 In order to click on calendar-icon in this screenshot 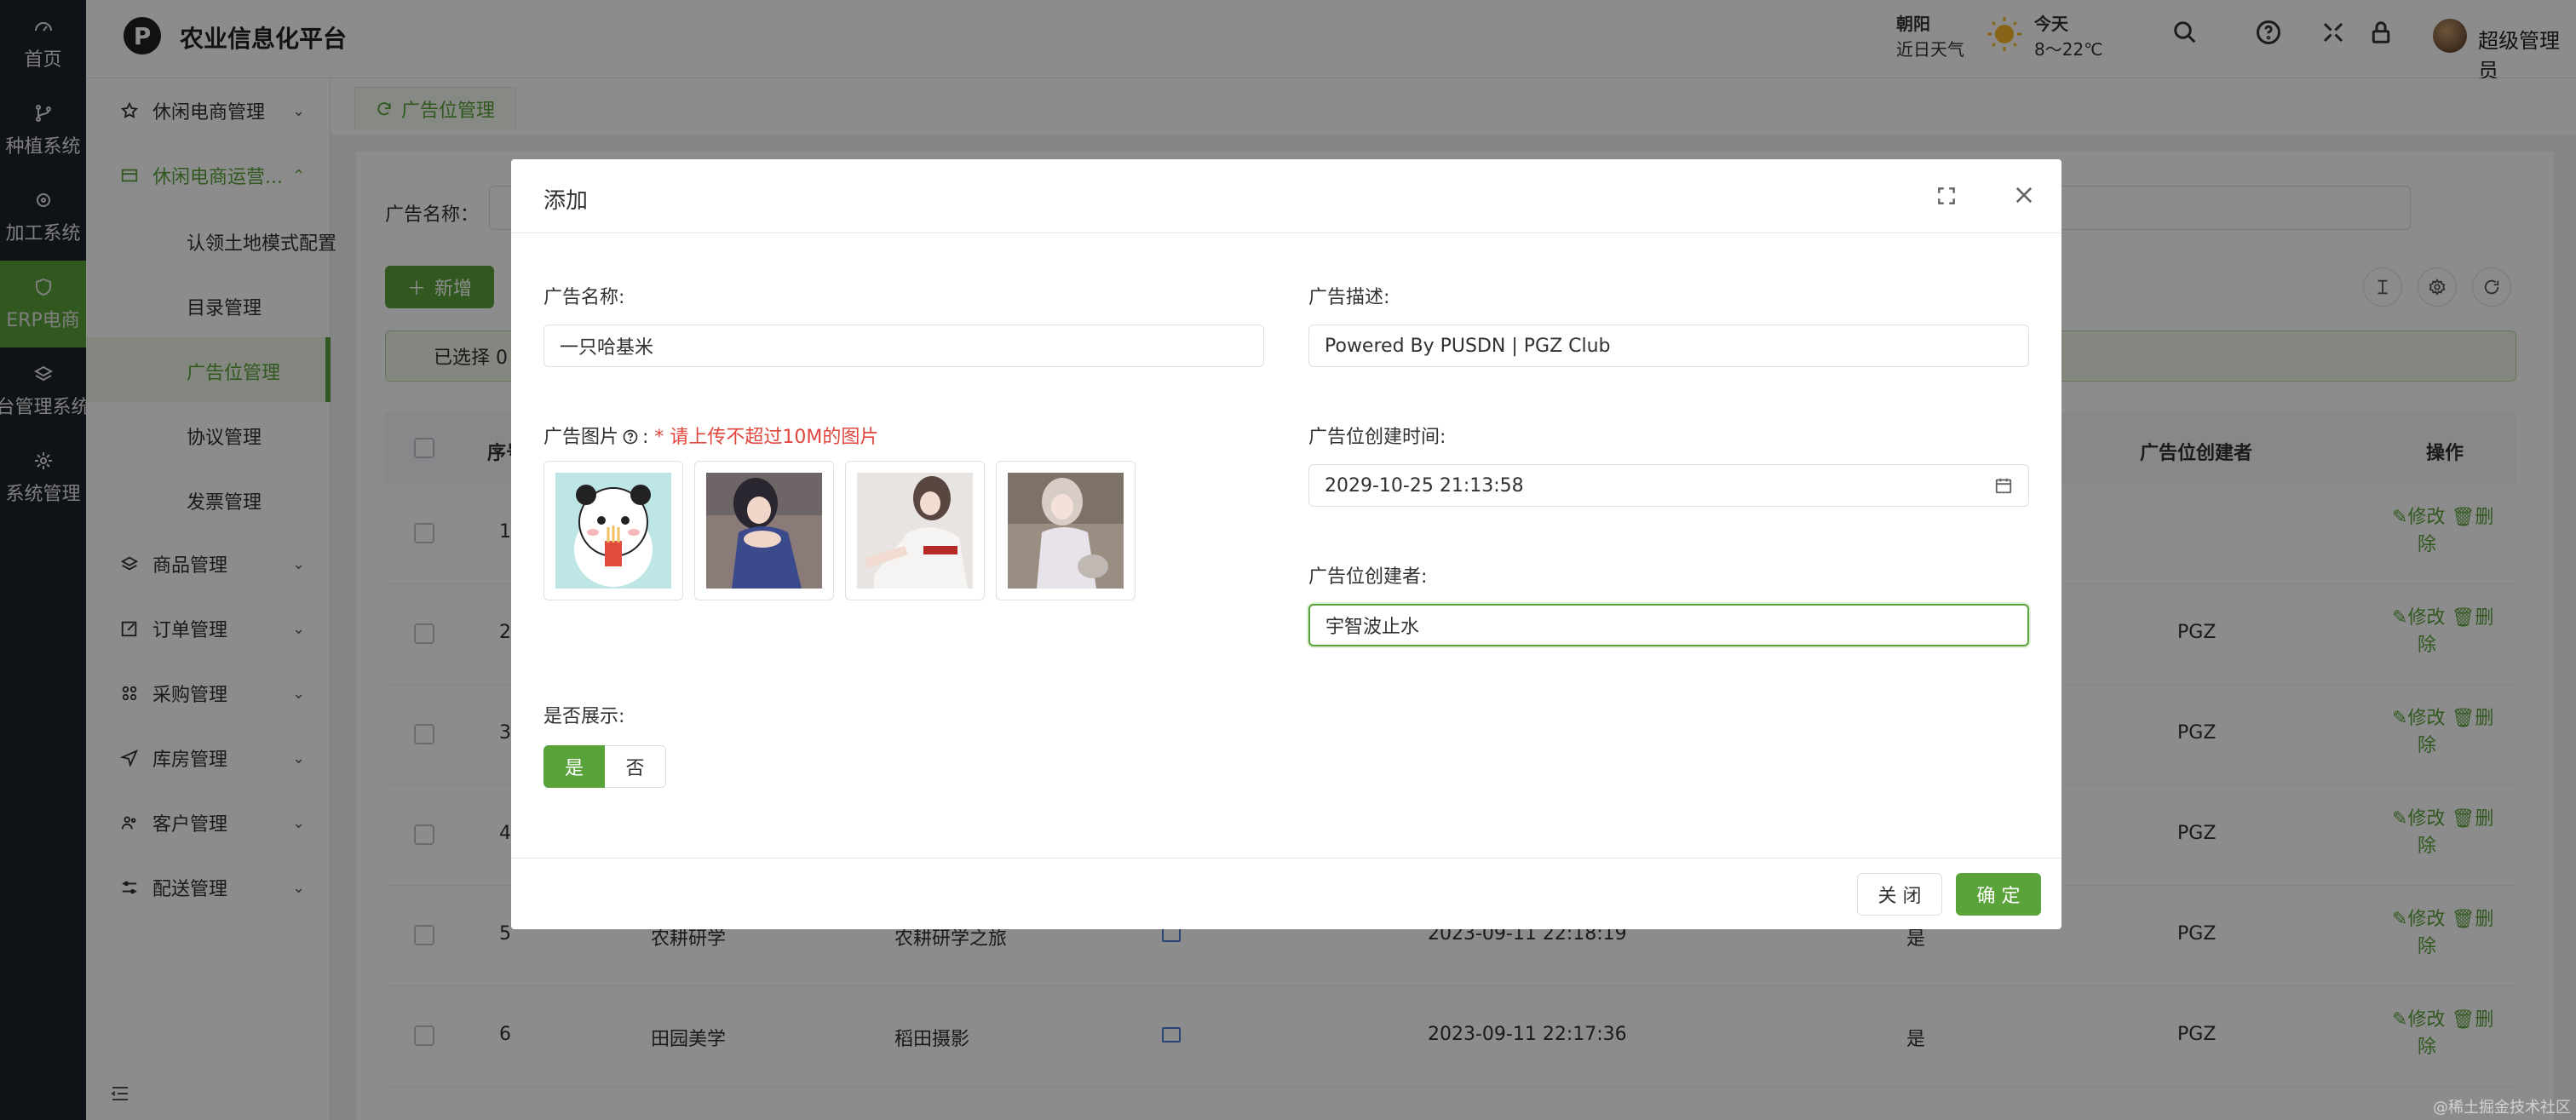, I will do `click(2004, 485)`.